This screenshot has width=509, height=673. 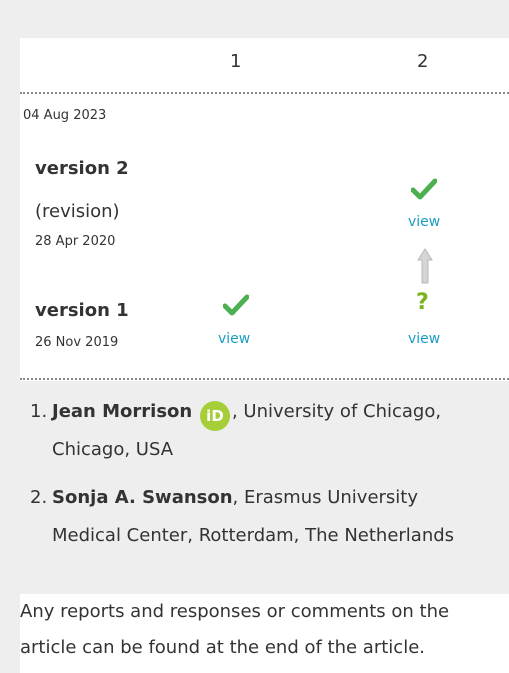 I want to click on question-mark-icon: ?, so click(x=422, y=302).